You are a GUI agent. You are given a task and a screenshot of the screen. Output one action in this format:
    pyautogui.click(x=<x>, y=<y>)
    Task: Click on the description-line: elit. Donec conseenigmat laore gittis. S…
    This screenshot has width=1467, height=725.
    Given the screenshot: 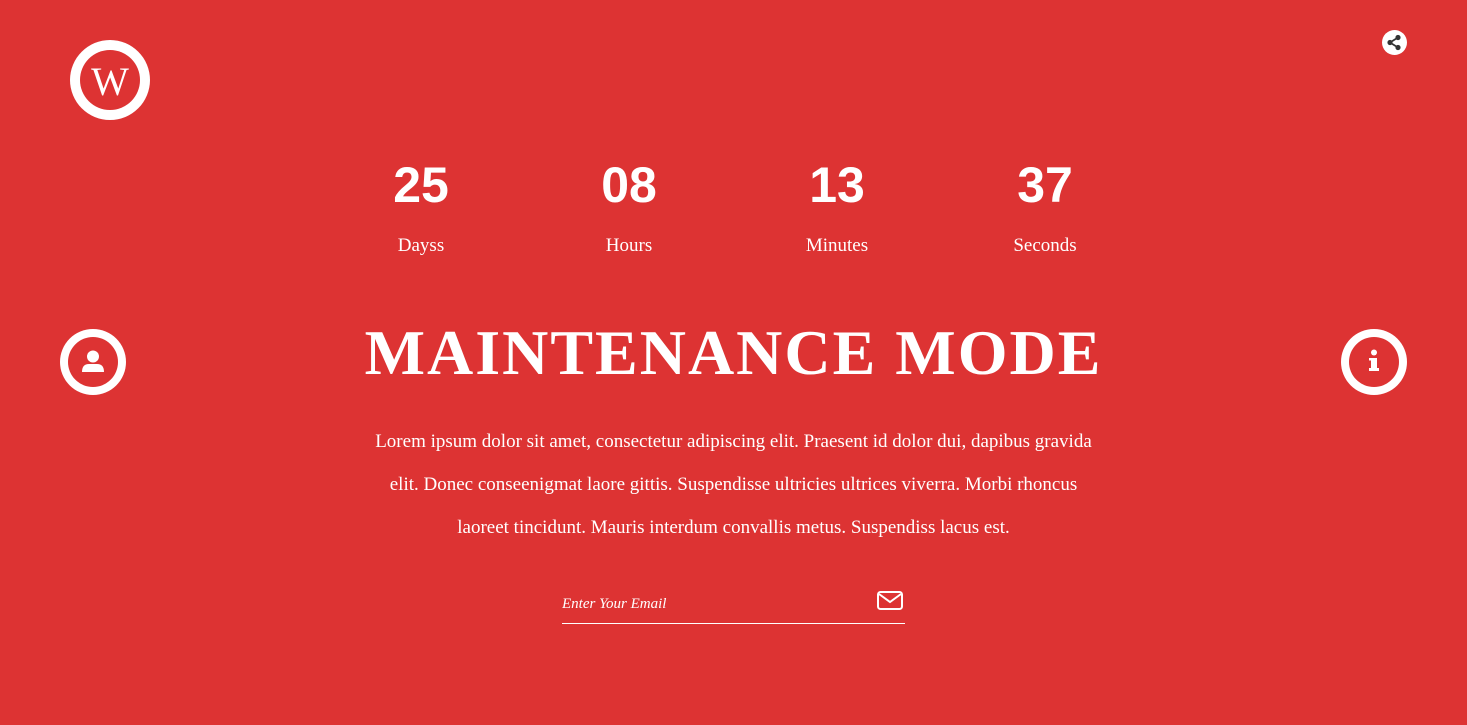 What is the action you would take?
    pyautogui.click(x=733, y=484)
    